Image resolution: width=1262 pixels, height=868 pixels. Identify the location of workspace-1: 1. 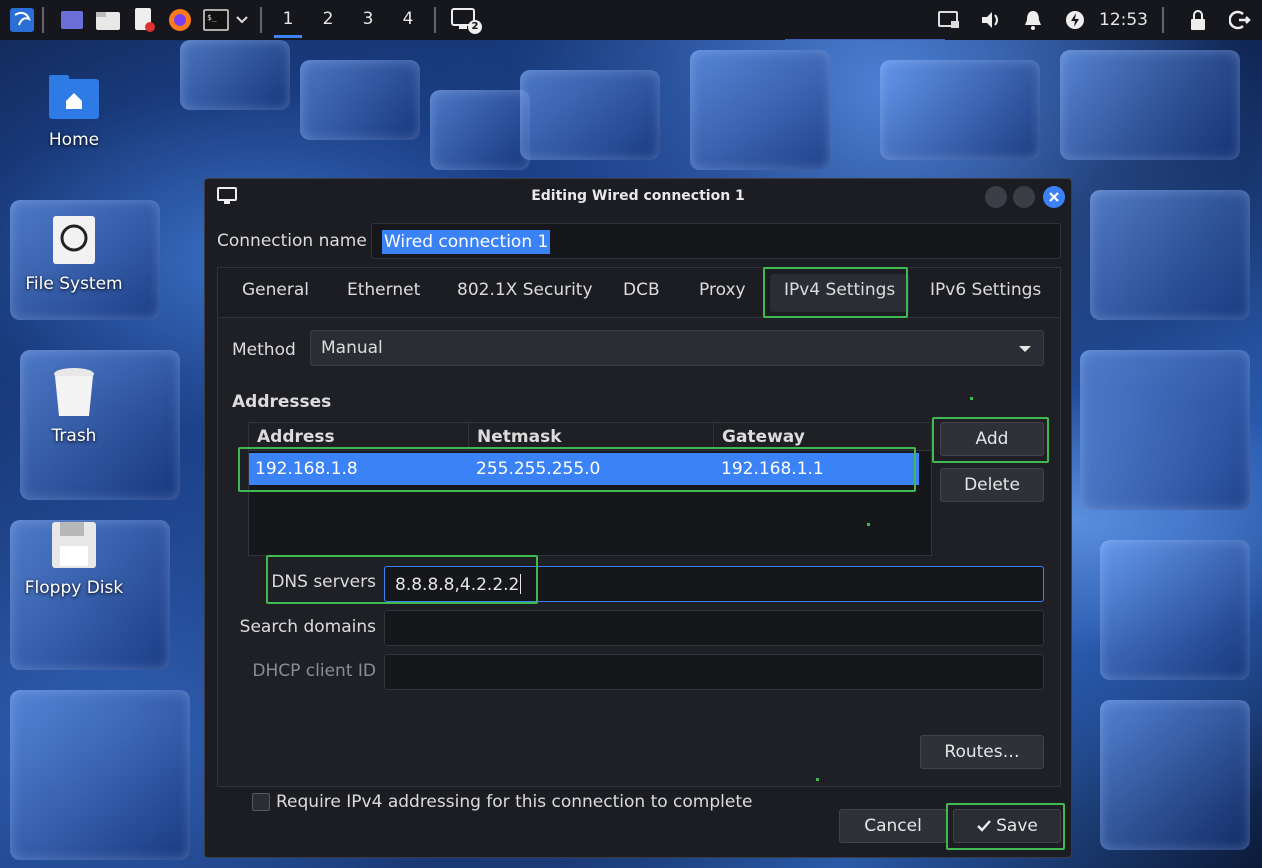
(288, 20).